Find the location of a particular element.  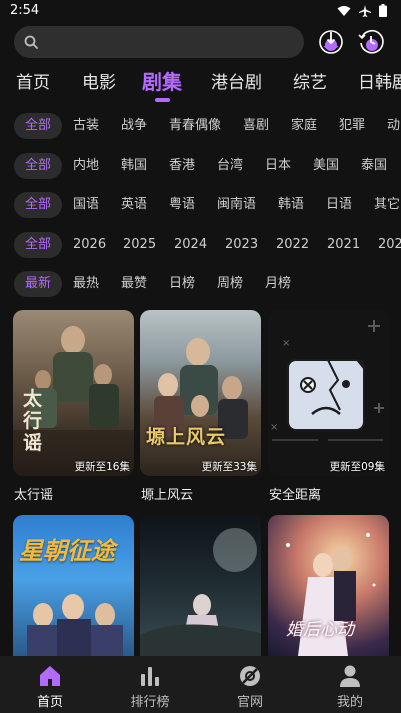

filter-chip: 战争 is located at coordinates (134, 126).